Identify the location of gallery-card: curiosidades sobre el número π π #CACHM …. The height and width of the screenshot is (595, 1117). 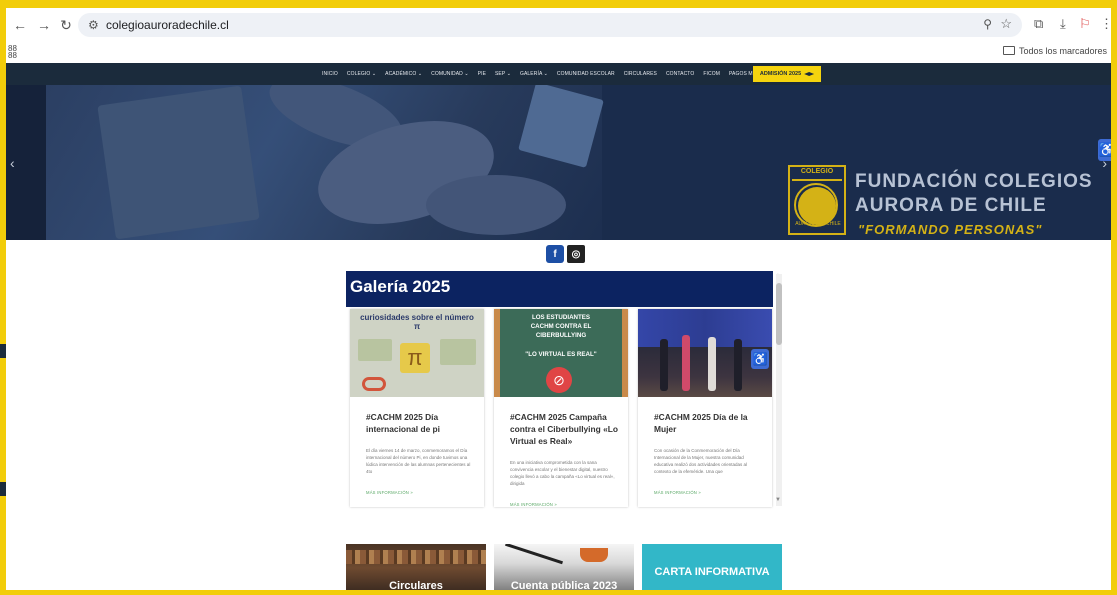
(417, 408).